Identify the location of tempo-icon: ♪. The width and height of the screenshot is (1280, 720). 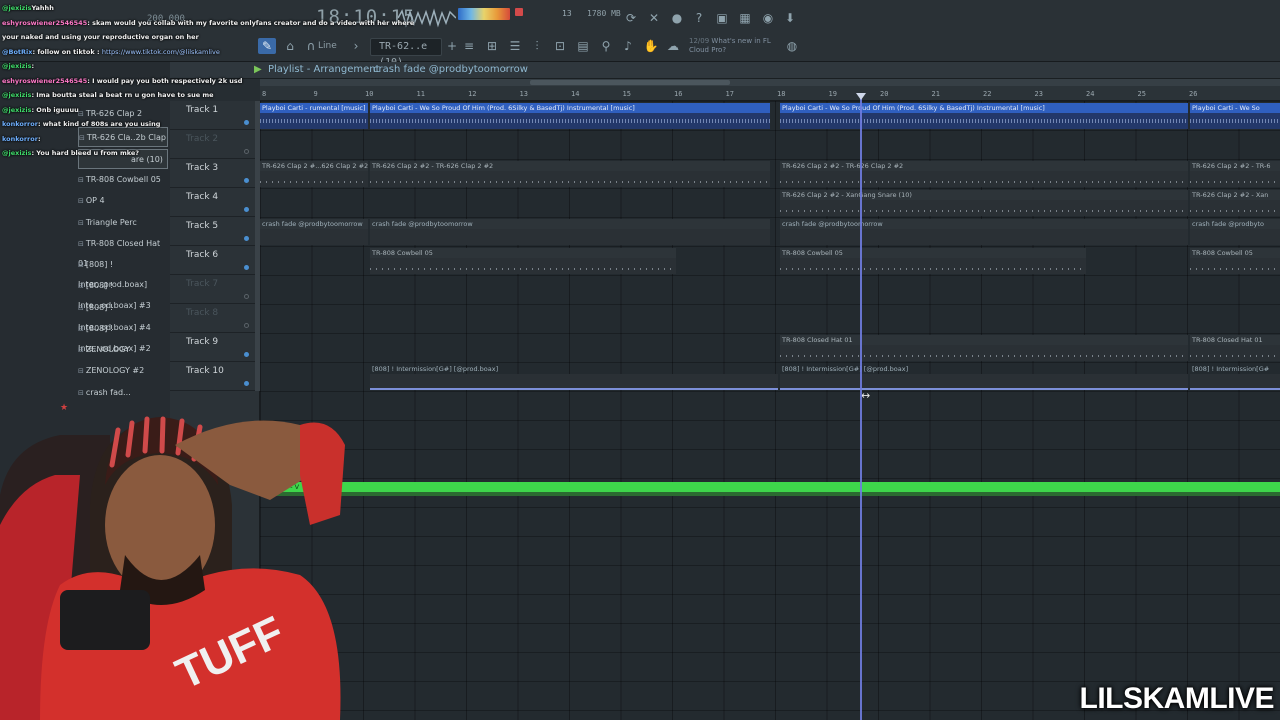
(628, 46).